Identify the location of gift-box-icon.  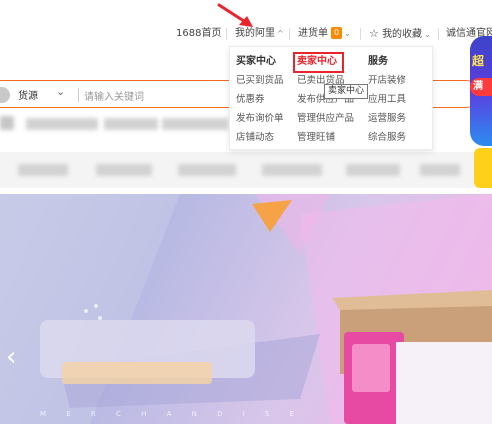
(483, 168).